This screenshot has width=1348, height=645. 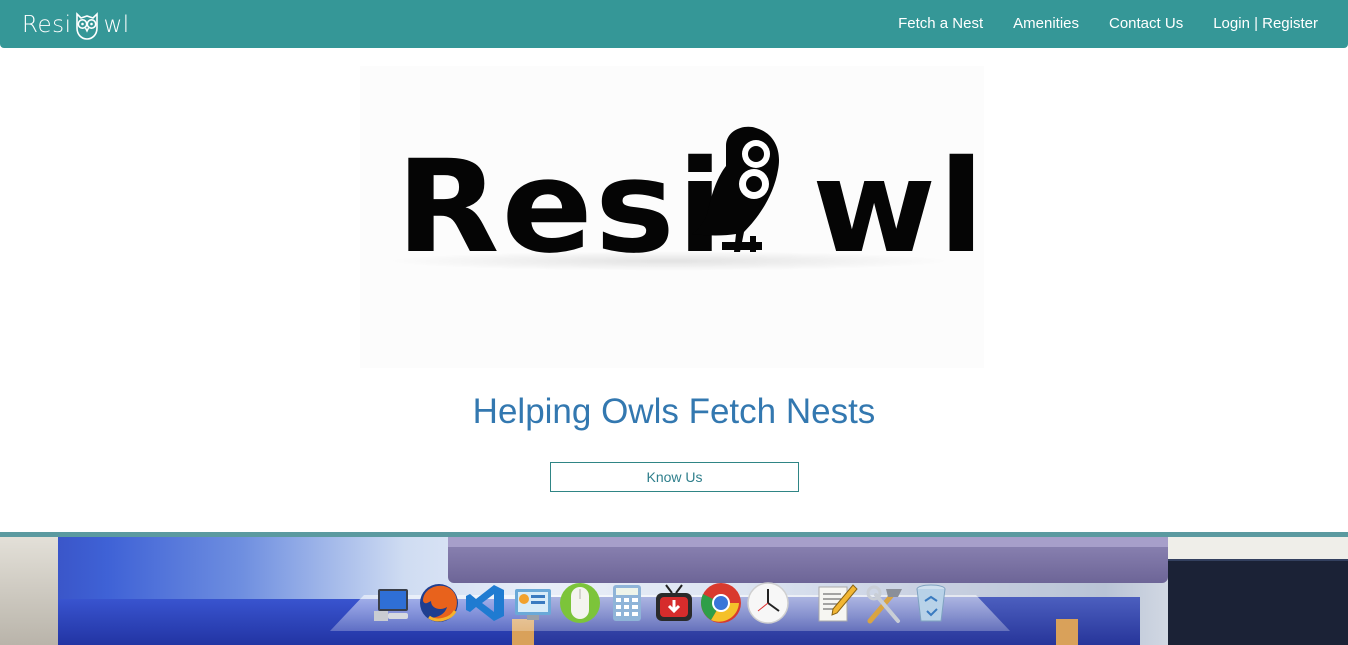 What do you see at coordinates (721, 603) in the screenshot?
I see `chrome-icon` at bounding box center [721, 603].